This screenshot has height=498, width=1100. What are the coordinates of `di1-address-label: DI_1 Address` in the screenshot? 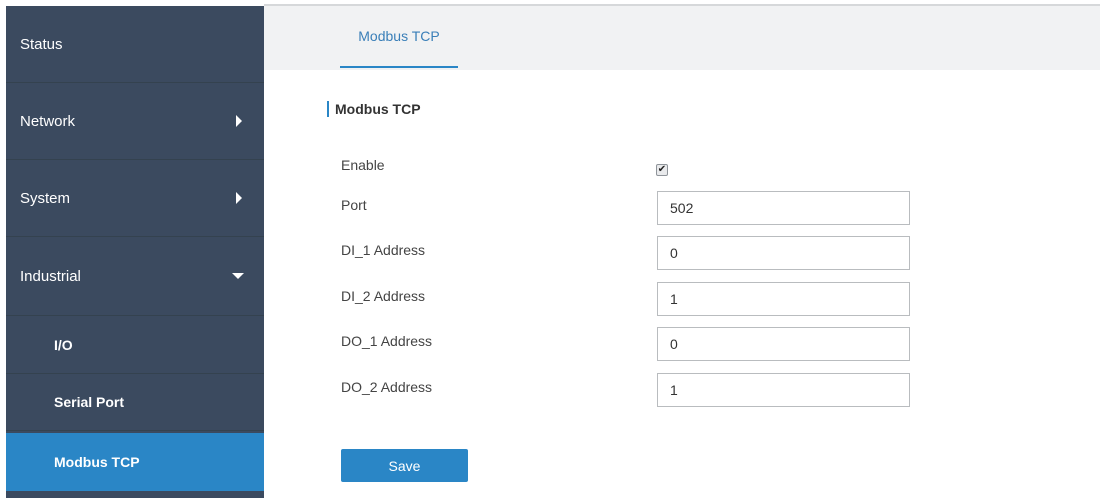 It's located at (383, 250).